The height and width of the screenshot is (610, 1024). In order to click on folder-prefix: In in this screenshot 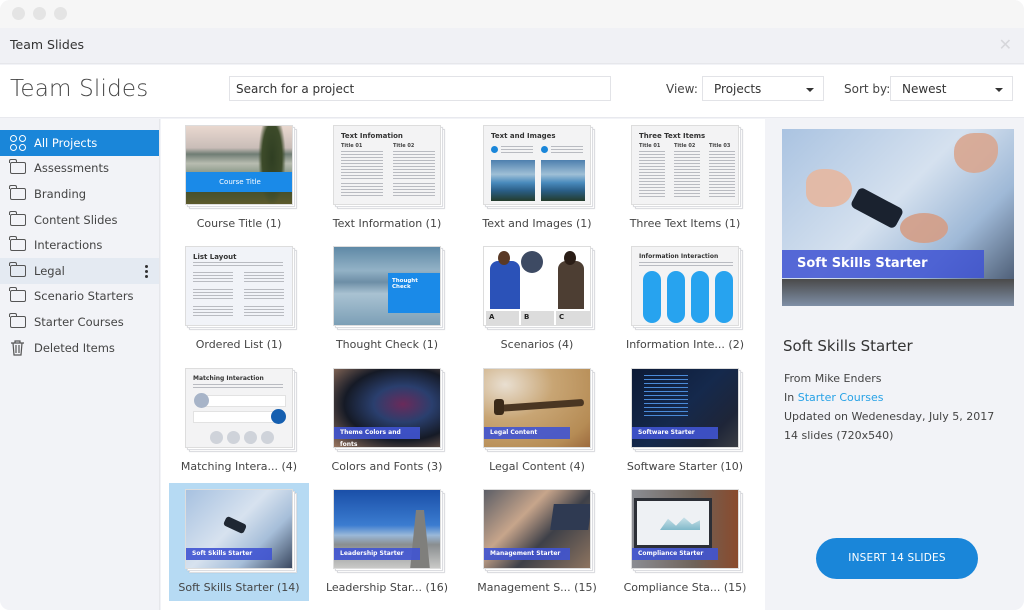, I will do `click(791, 397)`.